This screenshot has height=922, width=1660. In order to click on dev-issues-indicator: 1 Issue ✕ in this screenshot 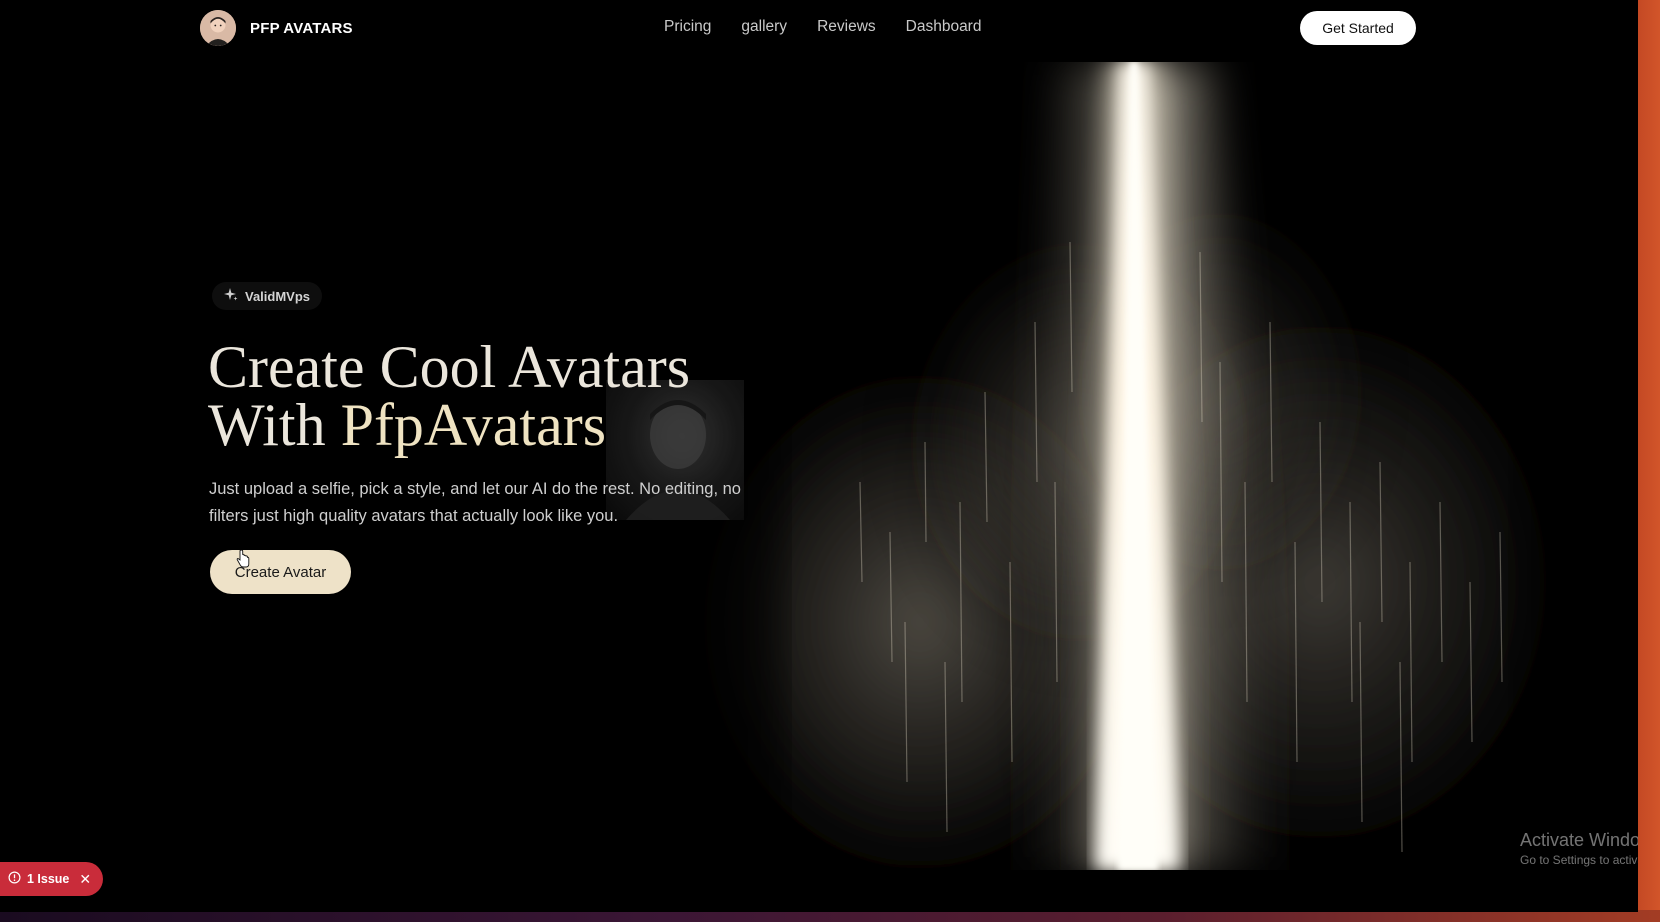, I will do `click(52, 879)`.